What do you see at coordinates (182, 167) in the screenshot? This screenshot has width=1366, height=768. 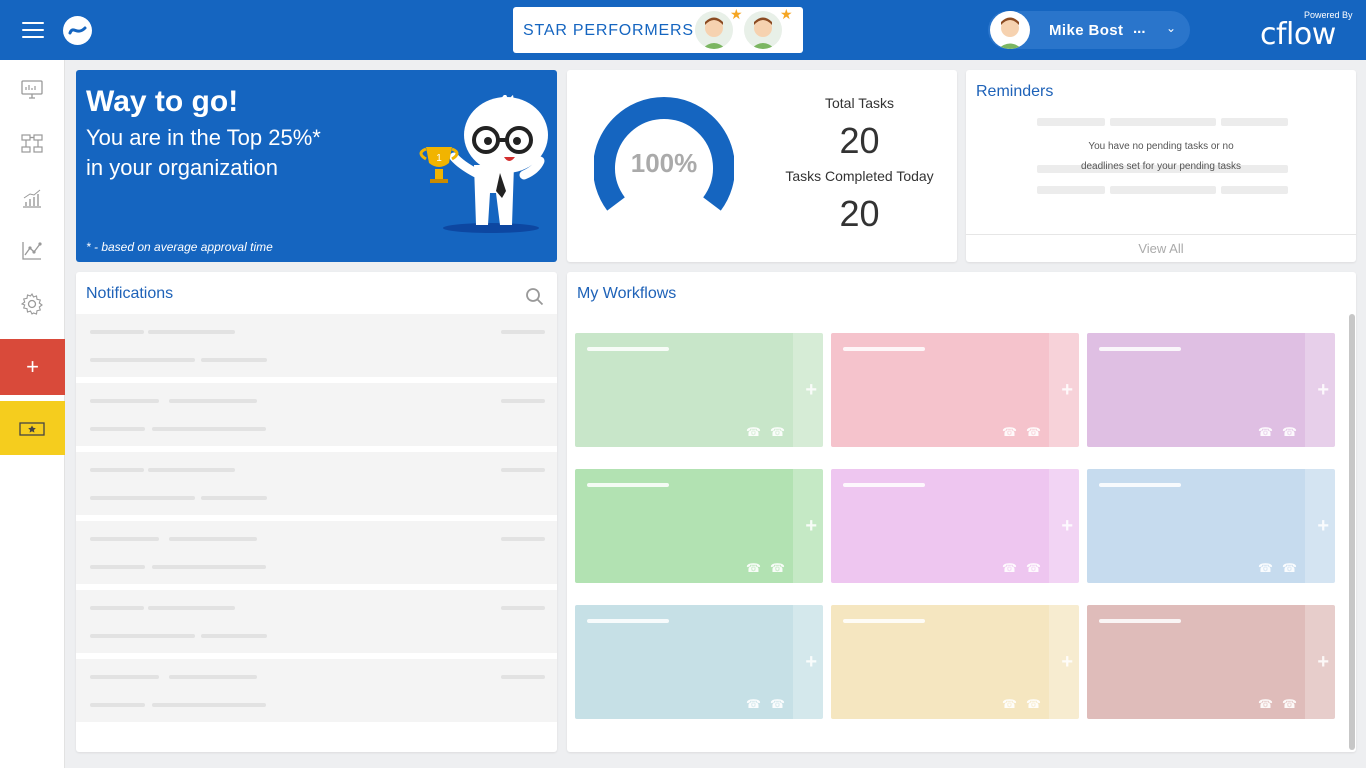 I see `promo-org-text: in your organization` at bounding box center [182, 167].